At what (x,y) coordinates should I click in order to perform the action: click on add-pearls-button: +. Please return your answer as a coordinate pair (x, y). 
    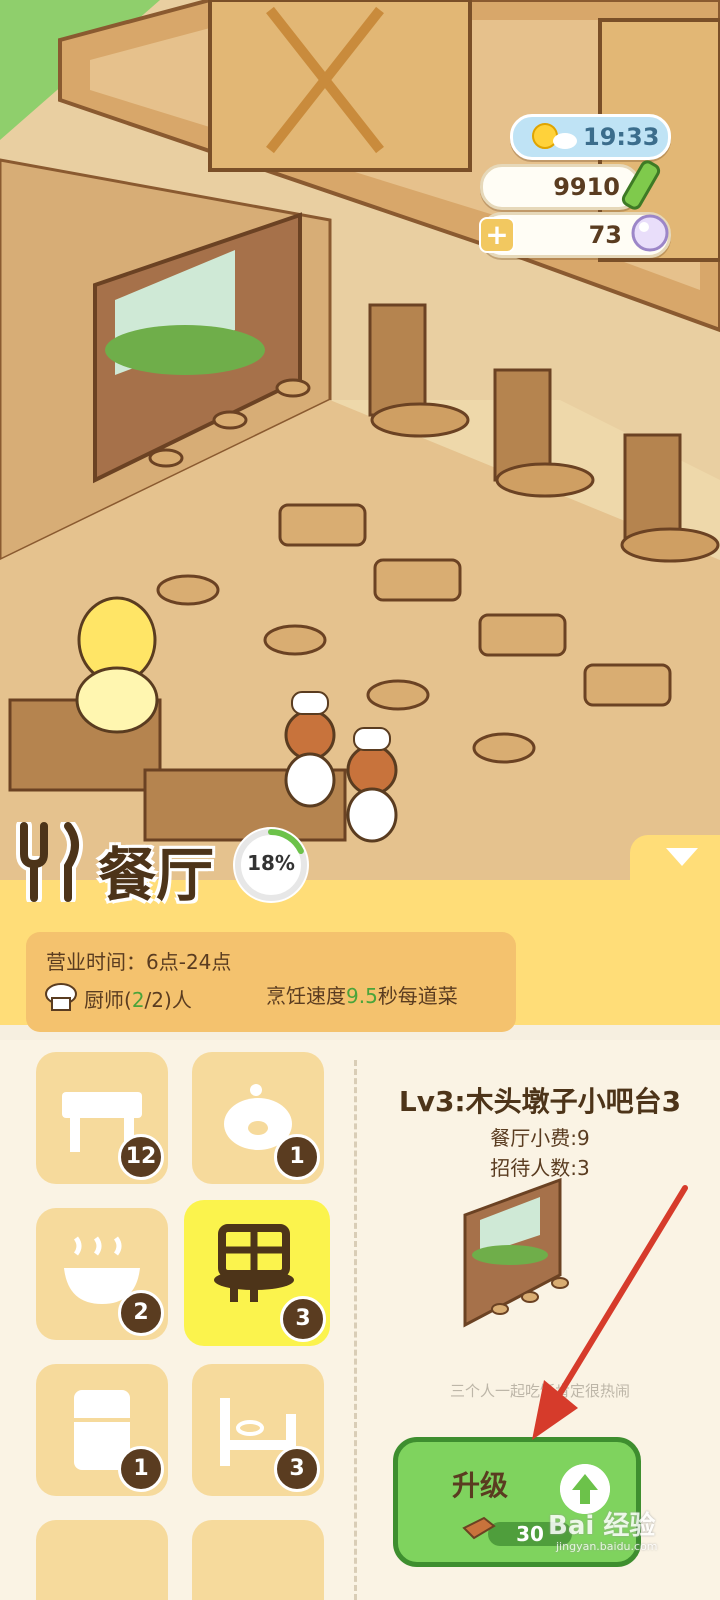
    Looking at the image, I should click on (497, 235).